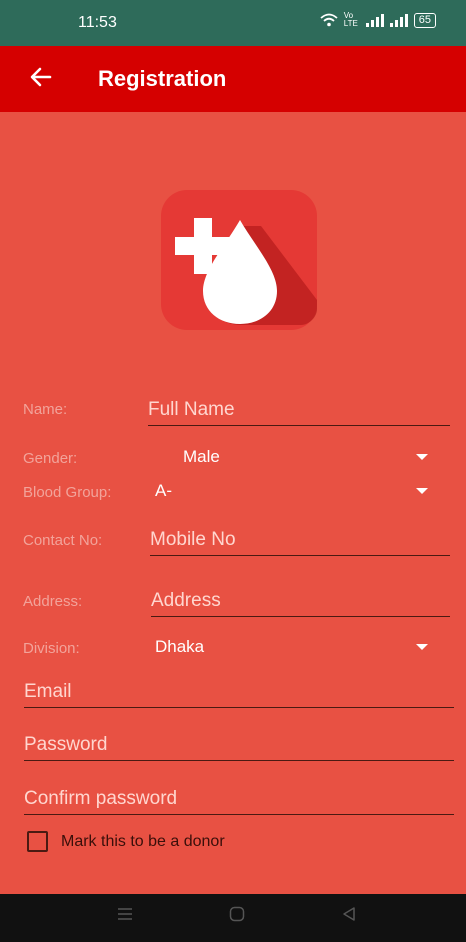 The width and height of the screenshot is (466, 942). What do you see at coordinates (299, 411) in the screenshot?
I see `full-name-input` at bounding box center [299, 411].